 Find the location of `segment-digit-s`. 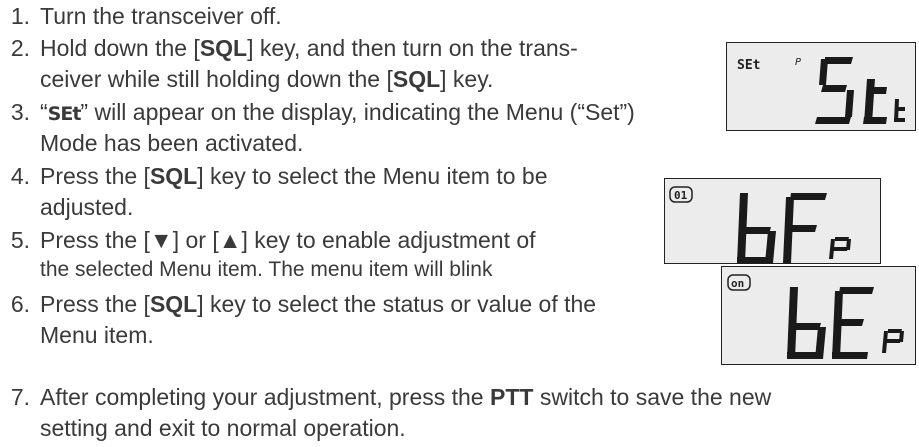

segment-digit-s is located at coordinates (834, 90).